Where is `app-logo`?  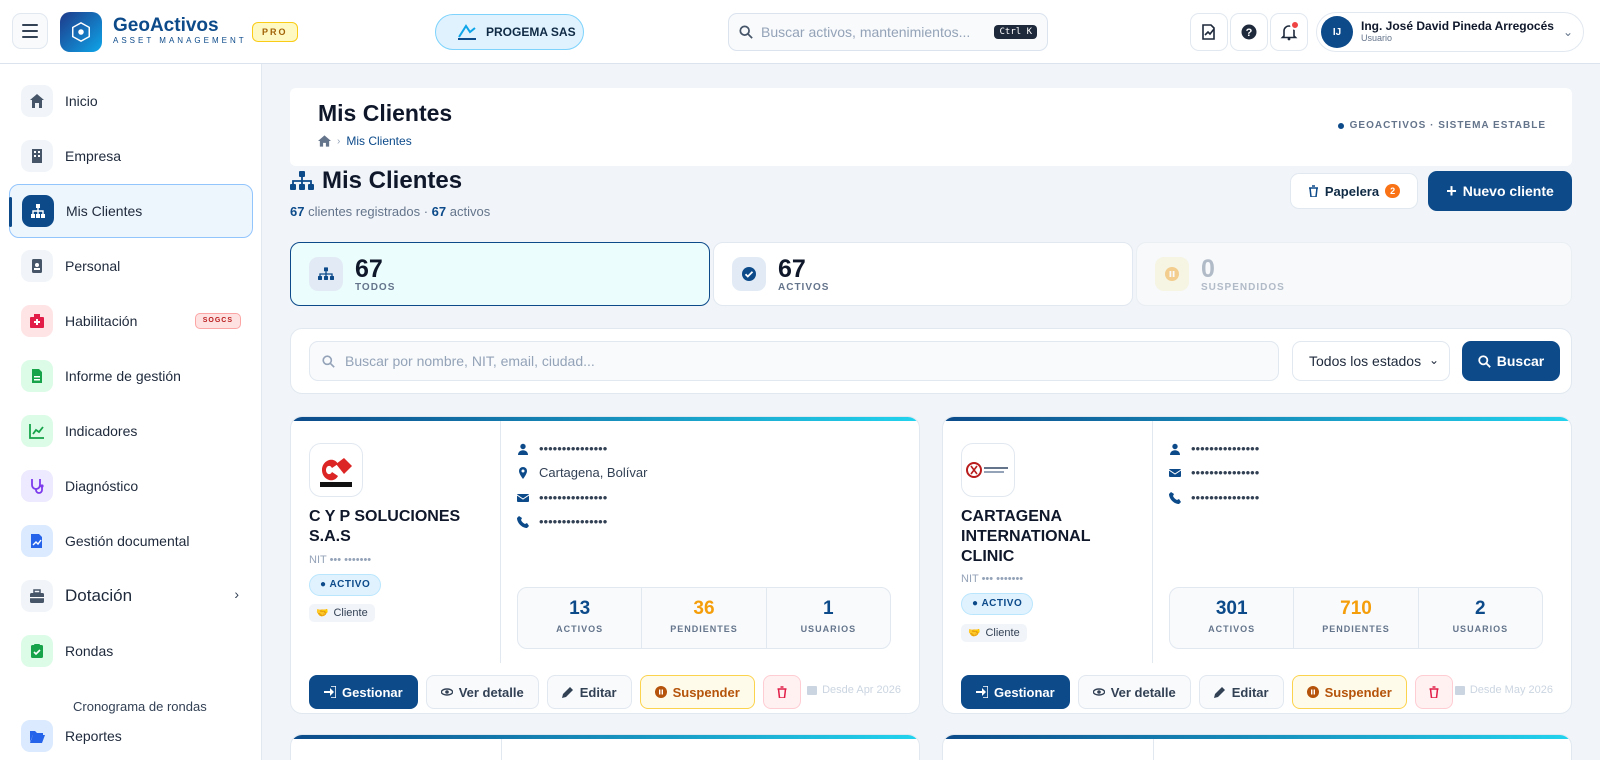
app-logo is located at coordinates (81, 32).